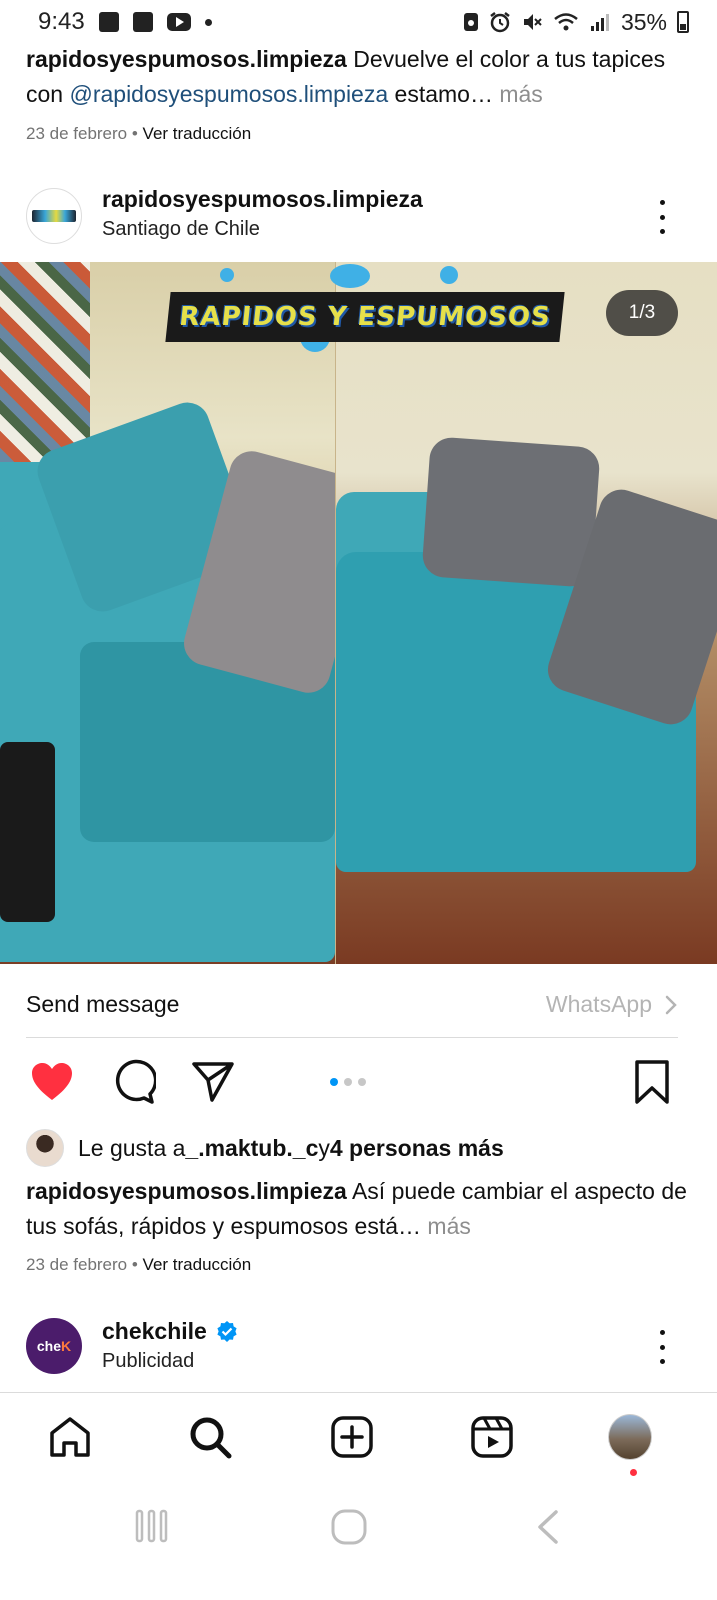 This screenshot has height=1600, width=717. I want to click on alarm-icon, so click(500, 22).